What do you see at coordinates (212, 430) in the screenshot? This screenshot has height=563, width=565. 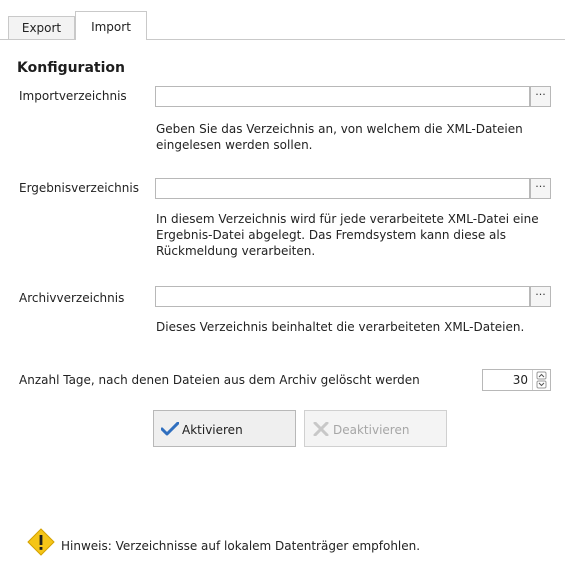 I see `activate-label: Aktivieren` at bounding box center [212, 430].